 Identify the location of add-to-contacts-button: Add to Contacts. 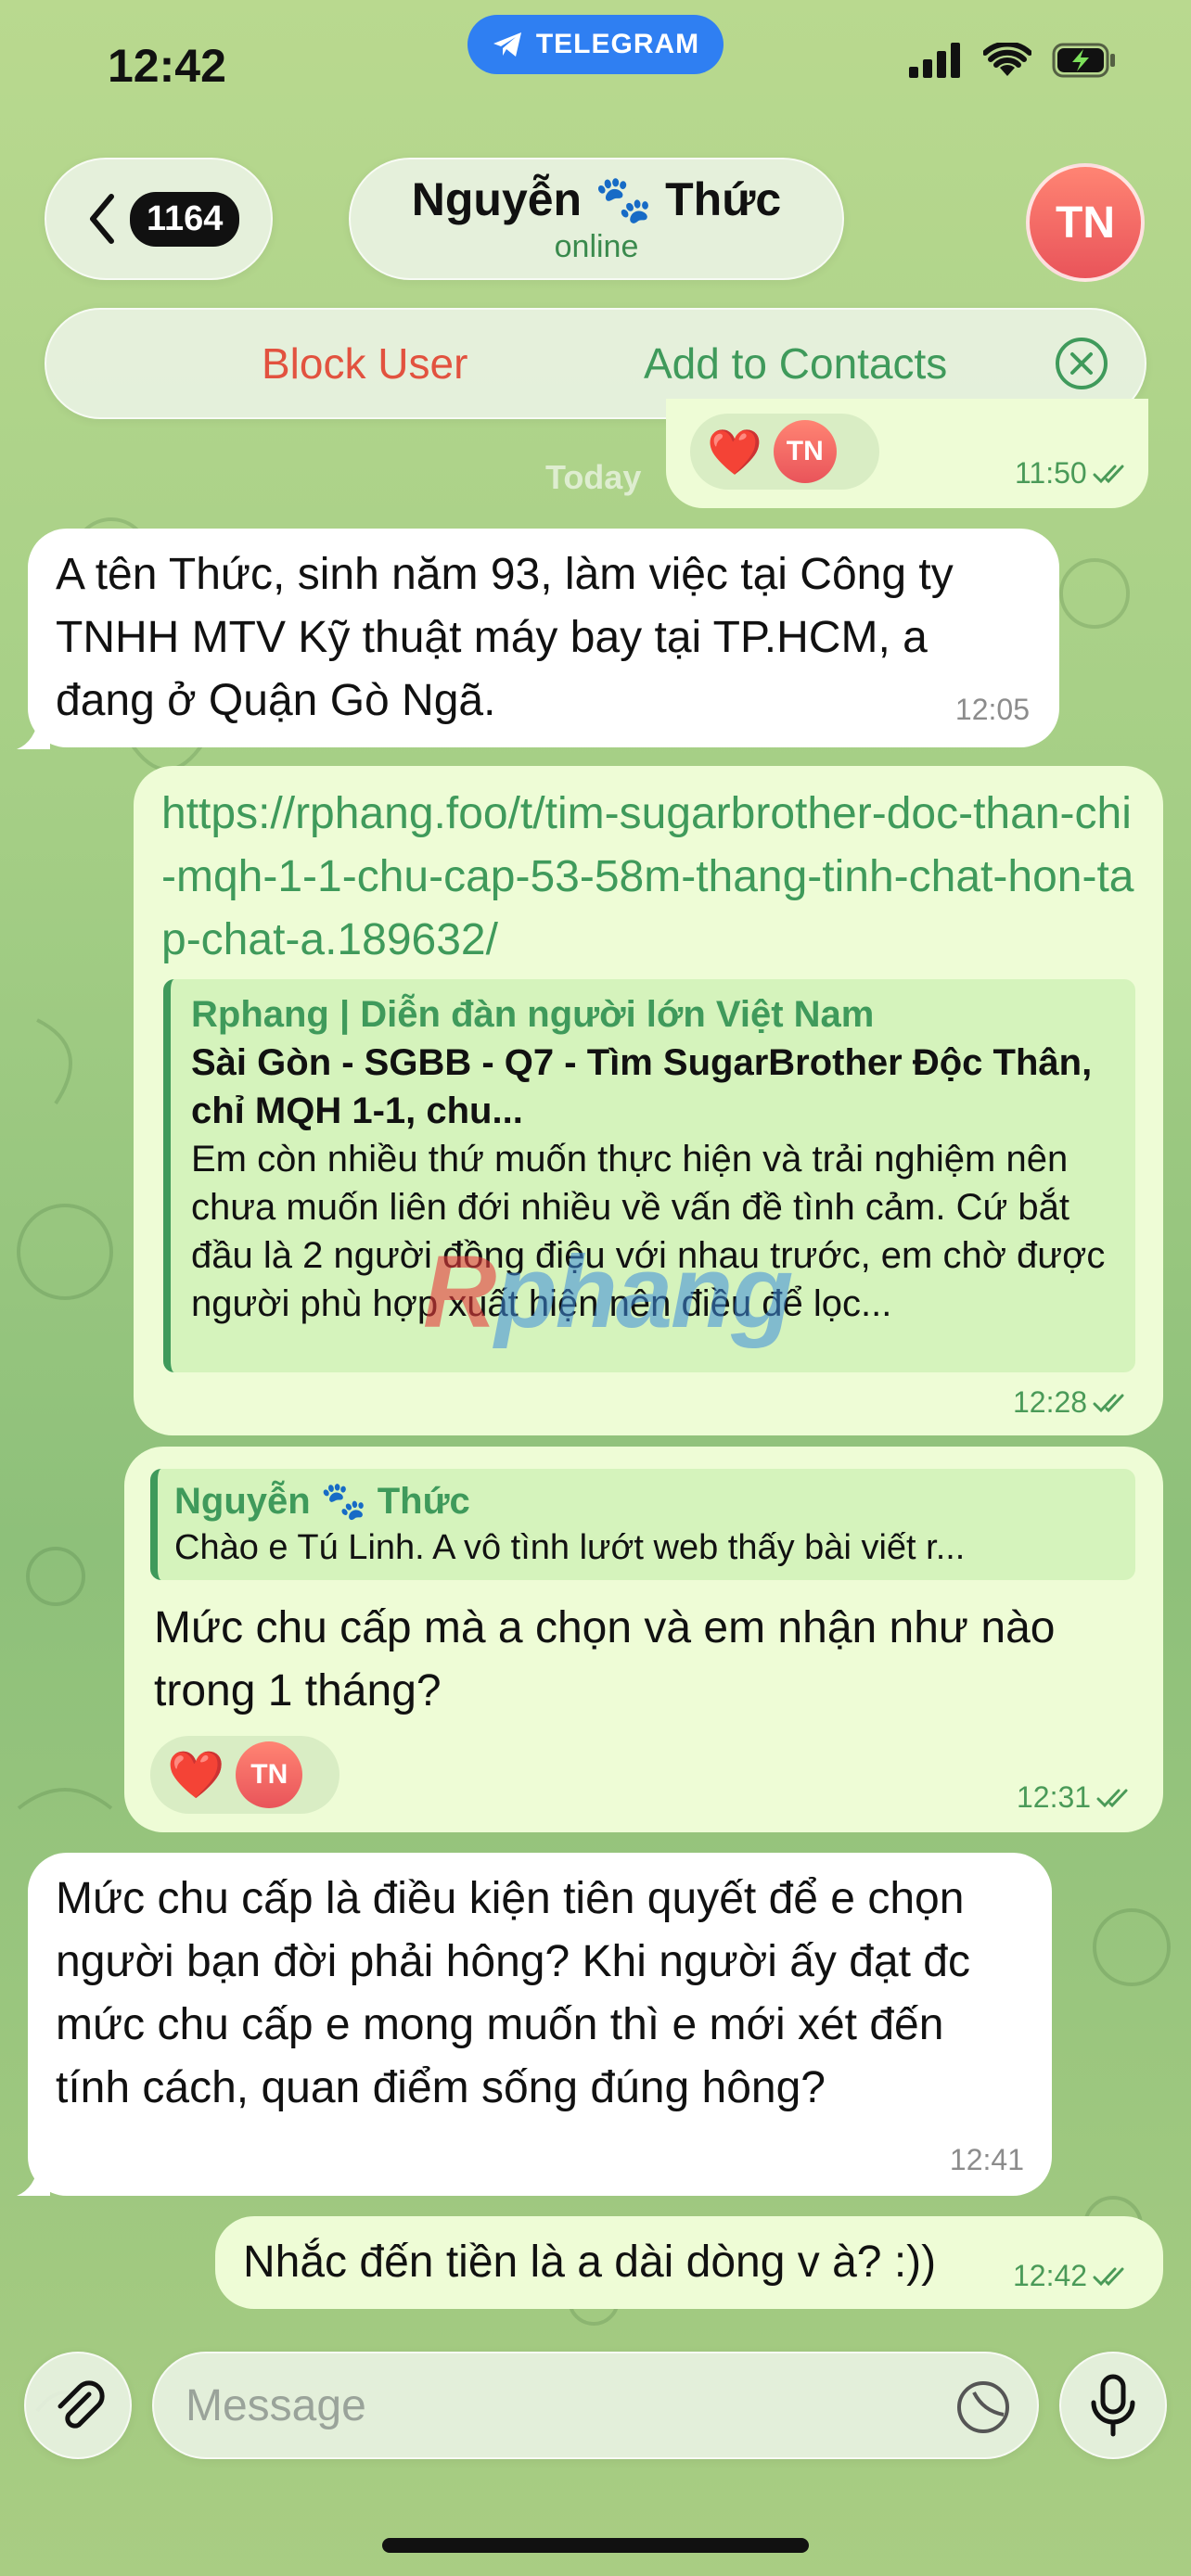
(795, 363).